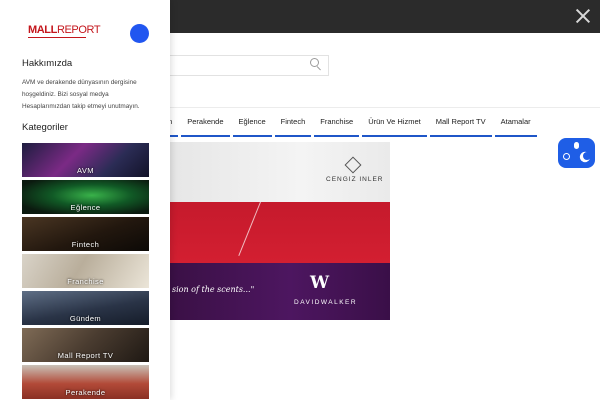  What do you see at coordinates (45, 127) in the screenshot?
I see `categories-heading: Kategoriler` at bounding box center [45, 127].